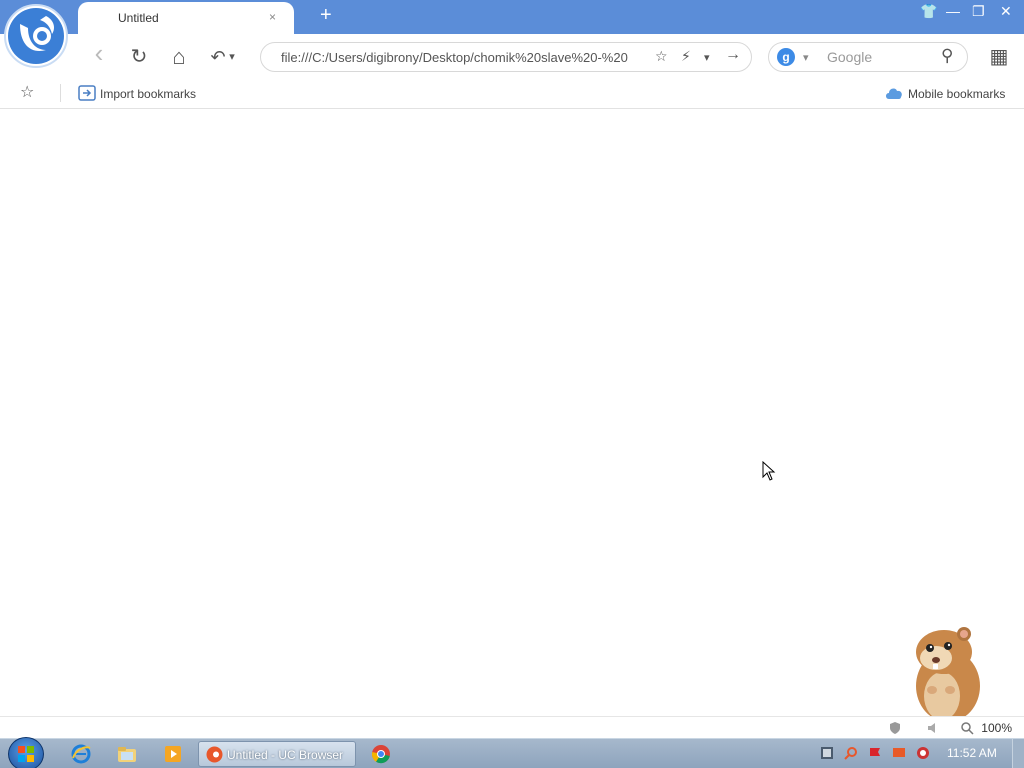 The height and width of the screenshot is (768, 1024). Describe the element at coordinates (923, 753) in the screenshot. I see `tray-speaker-icon` at that location.